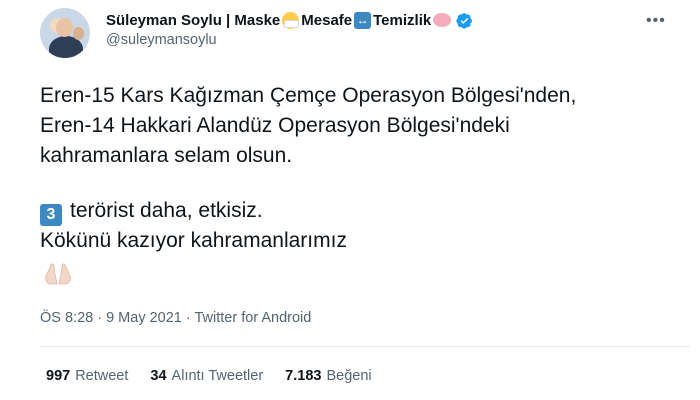 The width and height of the screenshot is (700, 400). Describe the element at coordinates (58, 274) in the screenshot. I see `folded-hands-icon` at that location.